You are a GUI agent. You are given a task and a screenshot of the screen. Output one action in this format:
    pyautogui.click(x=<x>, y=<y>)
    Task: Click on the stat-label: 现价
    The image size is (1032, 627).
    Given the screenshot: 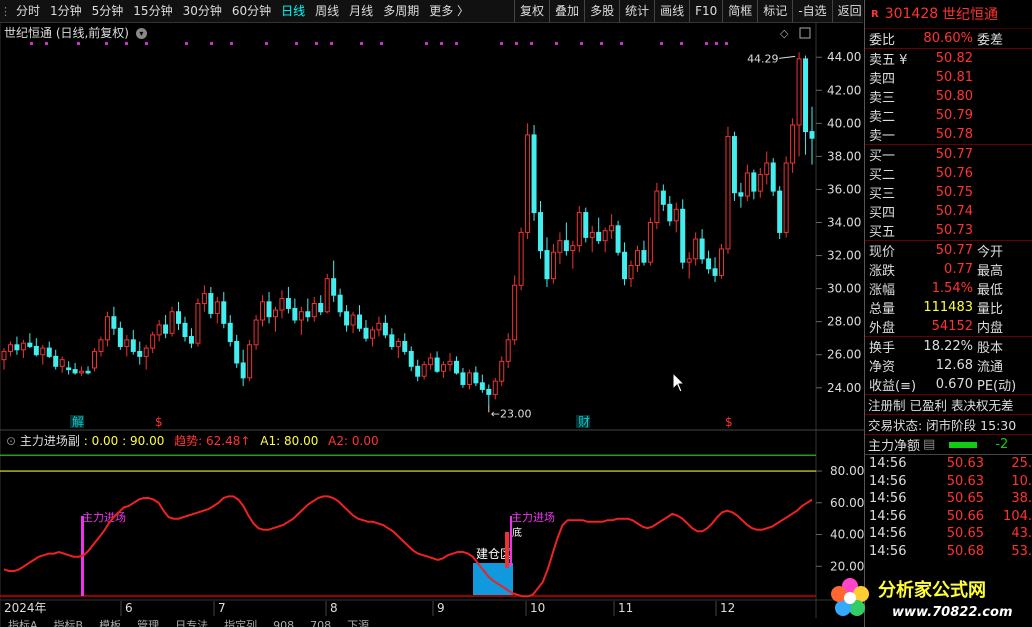 What is the action you would take?
    pyautogui.click(x=882, y=252)
    